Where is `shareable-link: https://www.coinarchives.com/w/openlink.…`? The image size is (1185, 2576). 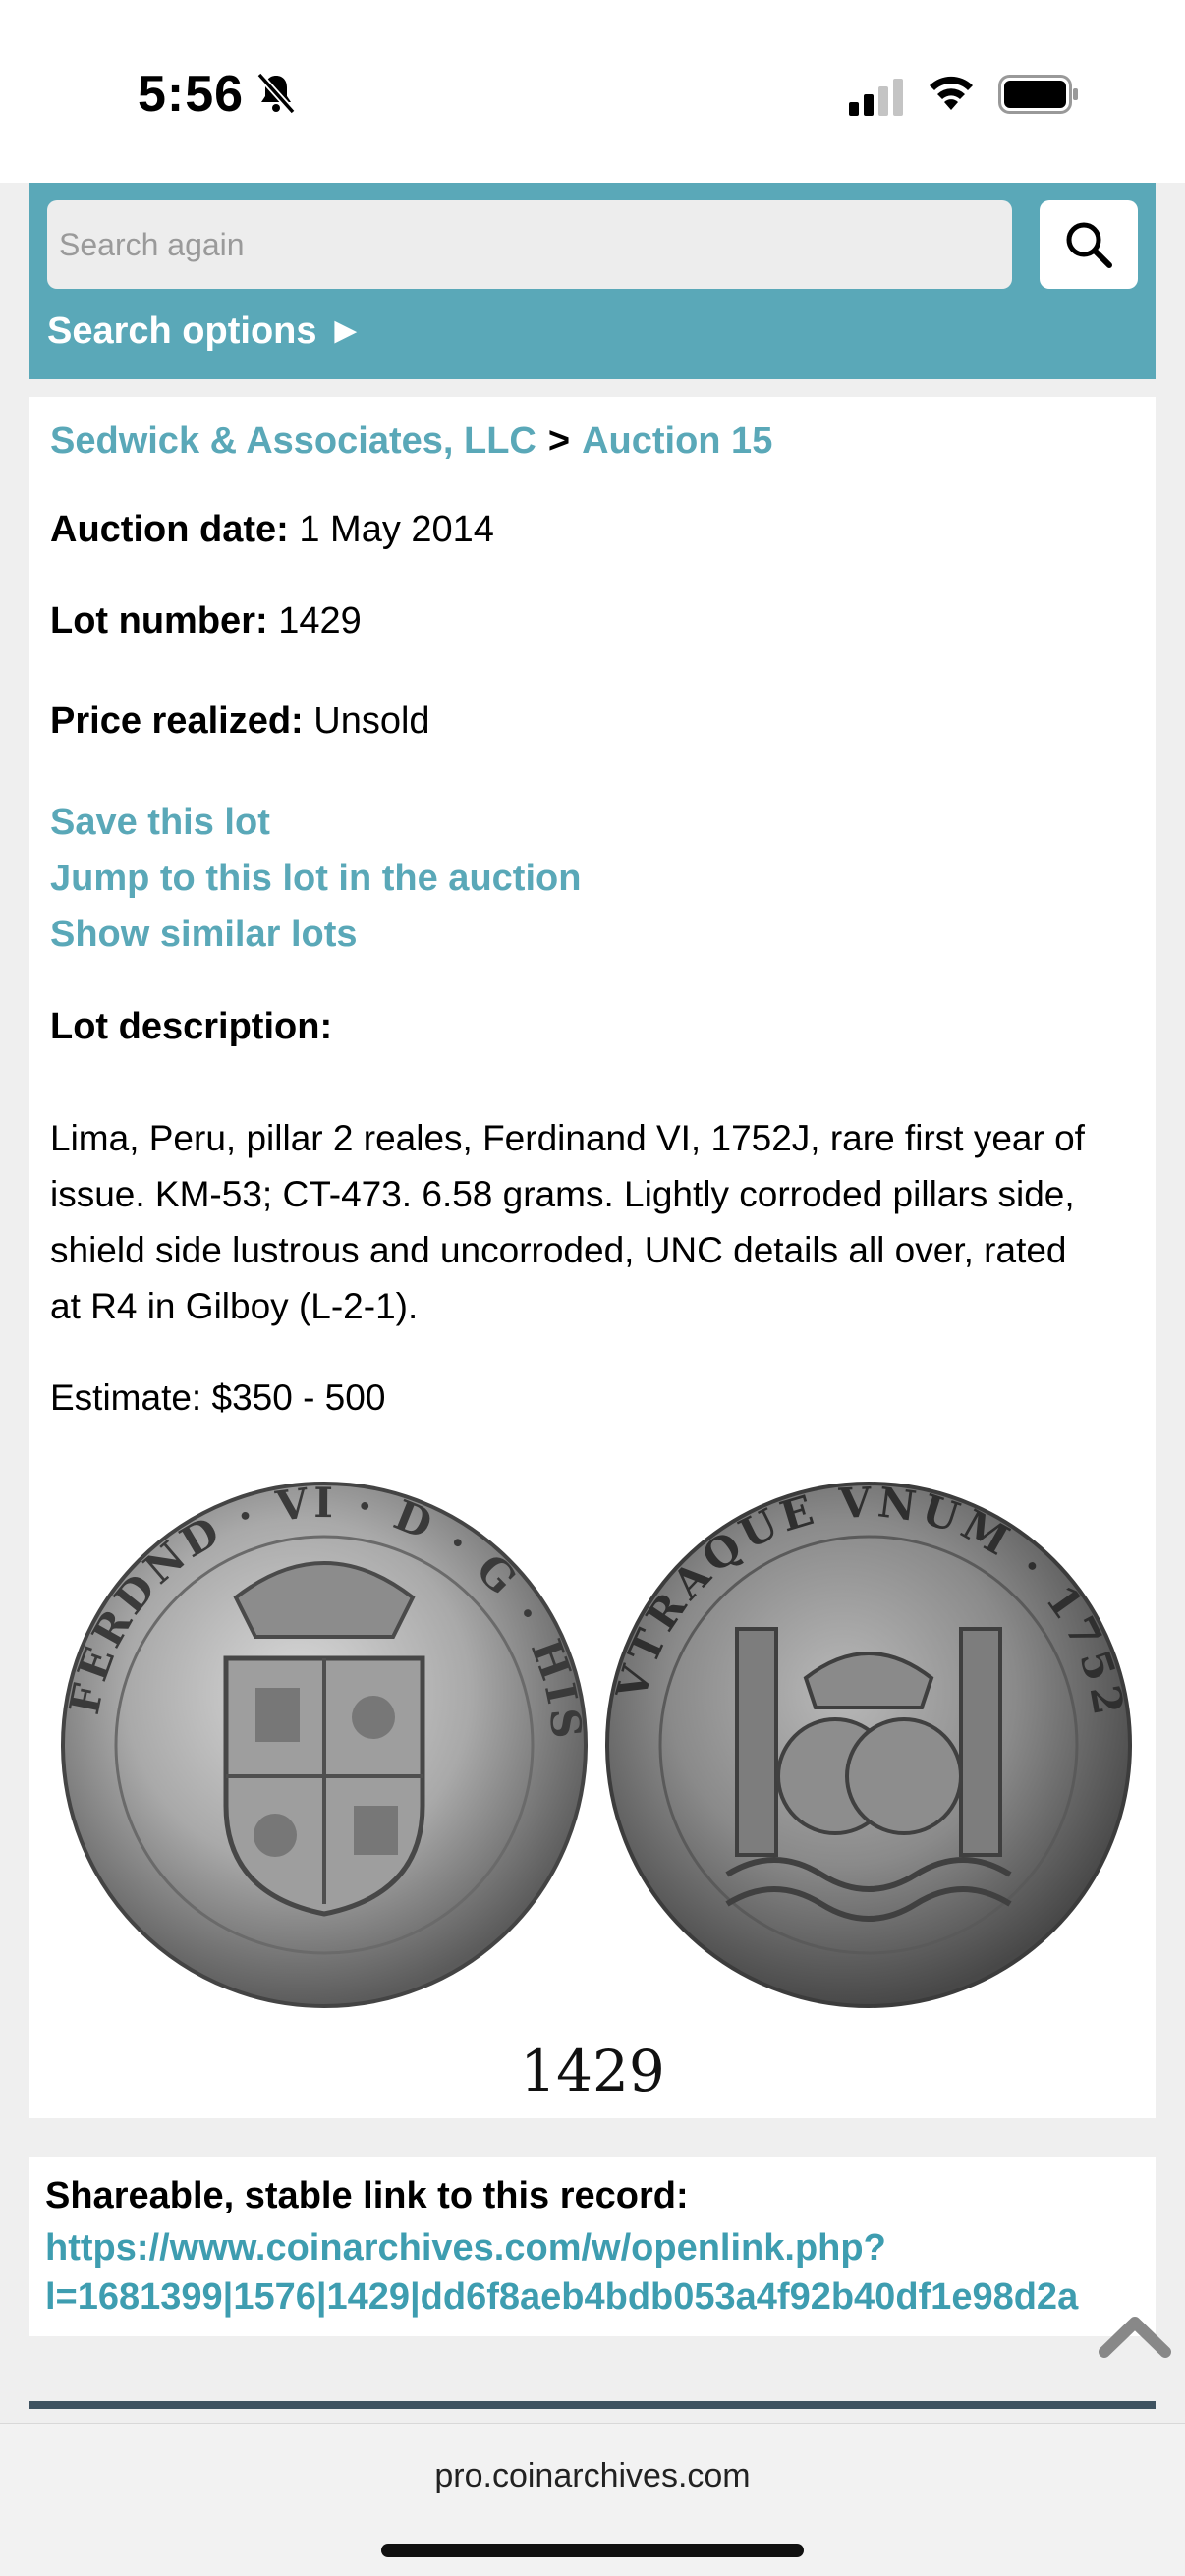 shareable-link: https://www.coinarchives.com/w/openlink.… is located at coordinates (592, 2272).